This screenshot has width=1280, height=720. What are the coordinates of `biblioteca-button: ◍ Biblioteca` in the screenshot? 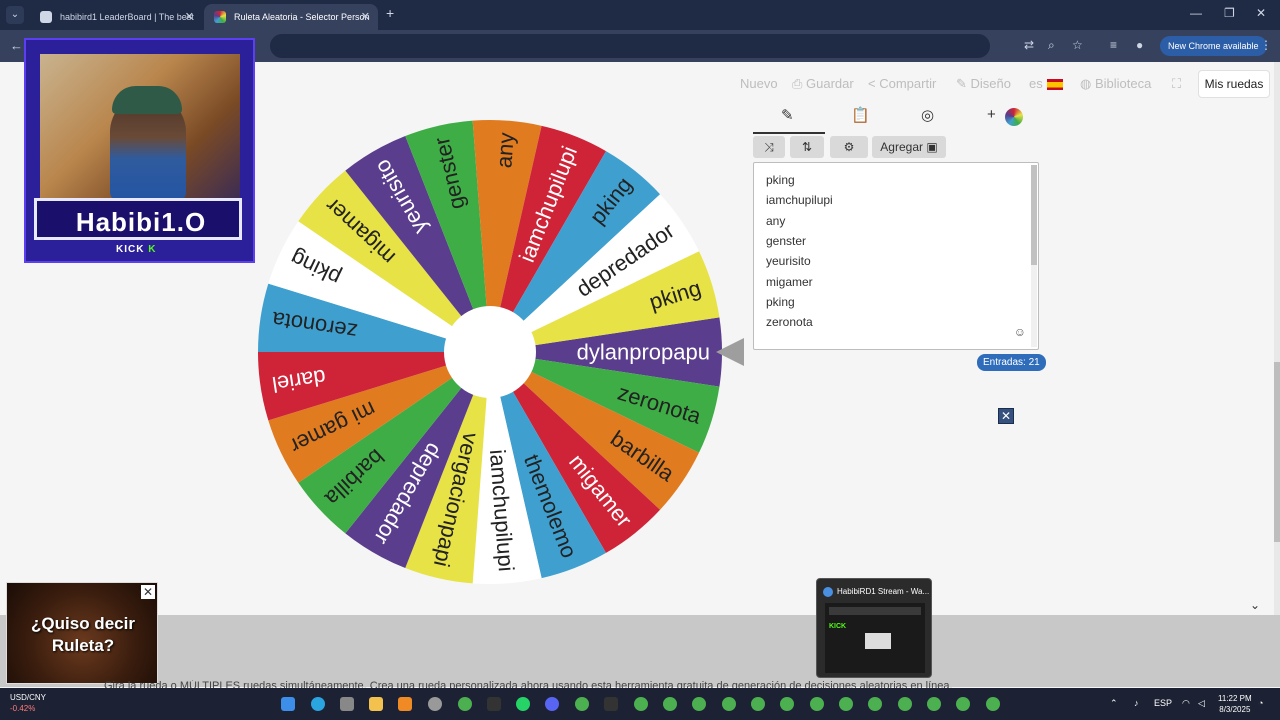 It's located at (1115, 84).